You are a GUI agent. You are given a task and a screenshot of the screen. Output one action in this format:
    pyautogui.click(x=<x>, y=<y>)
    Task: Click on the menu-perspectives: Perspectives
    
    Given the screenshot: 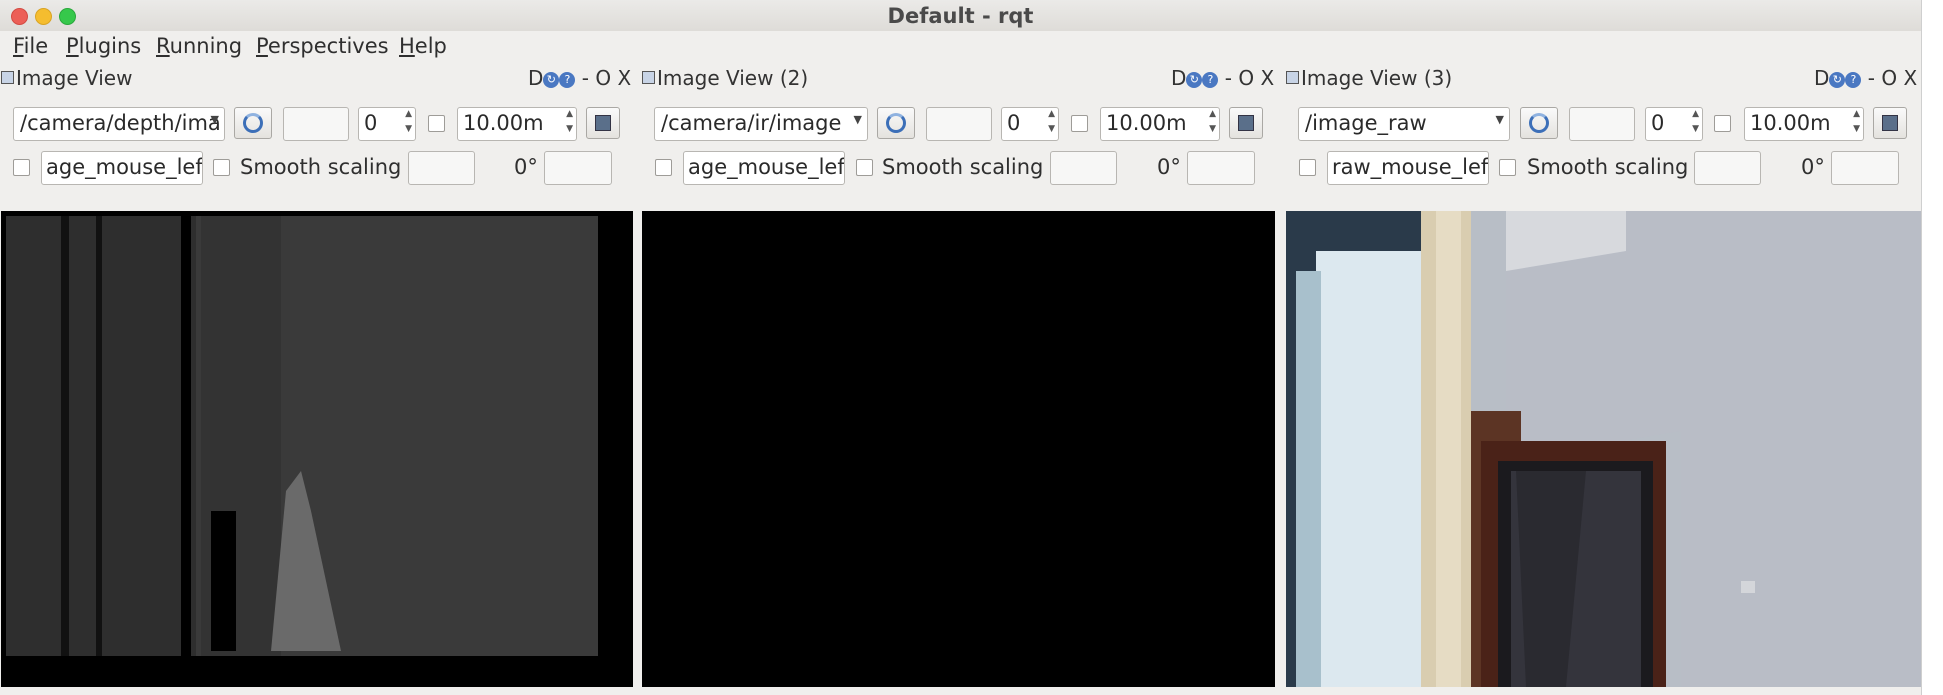 What is the action you would take?
    pyautogui.click(x=322, y=46)
    